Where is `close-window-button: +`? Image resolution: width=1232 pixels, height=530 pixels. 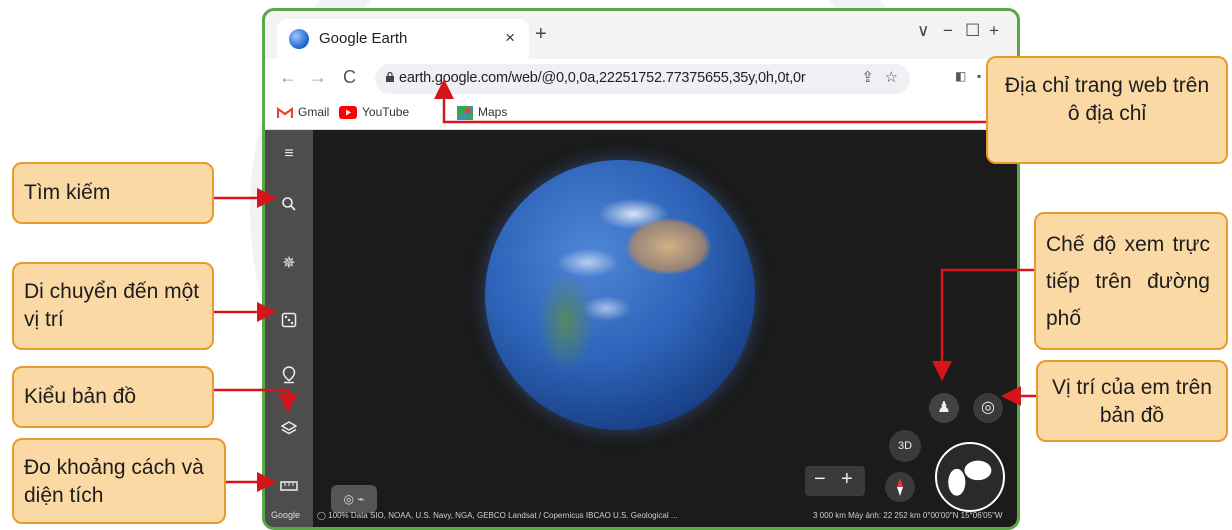
close-window-button: + is located at coordinates (994, 31).